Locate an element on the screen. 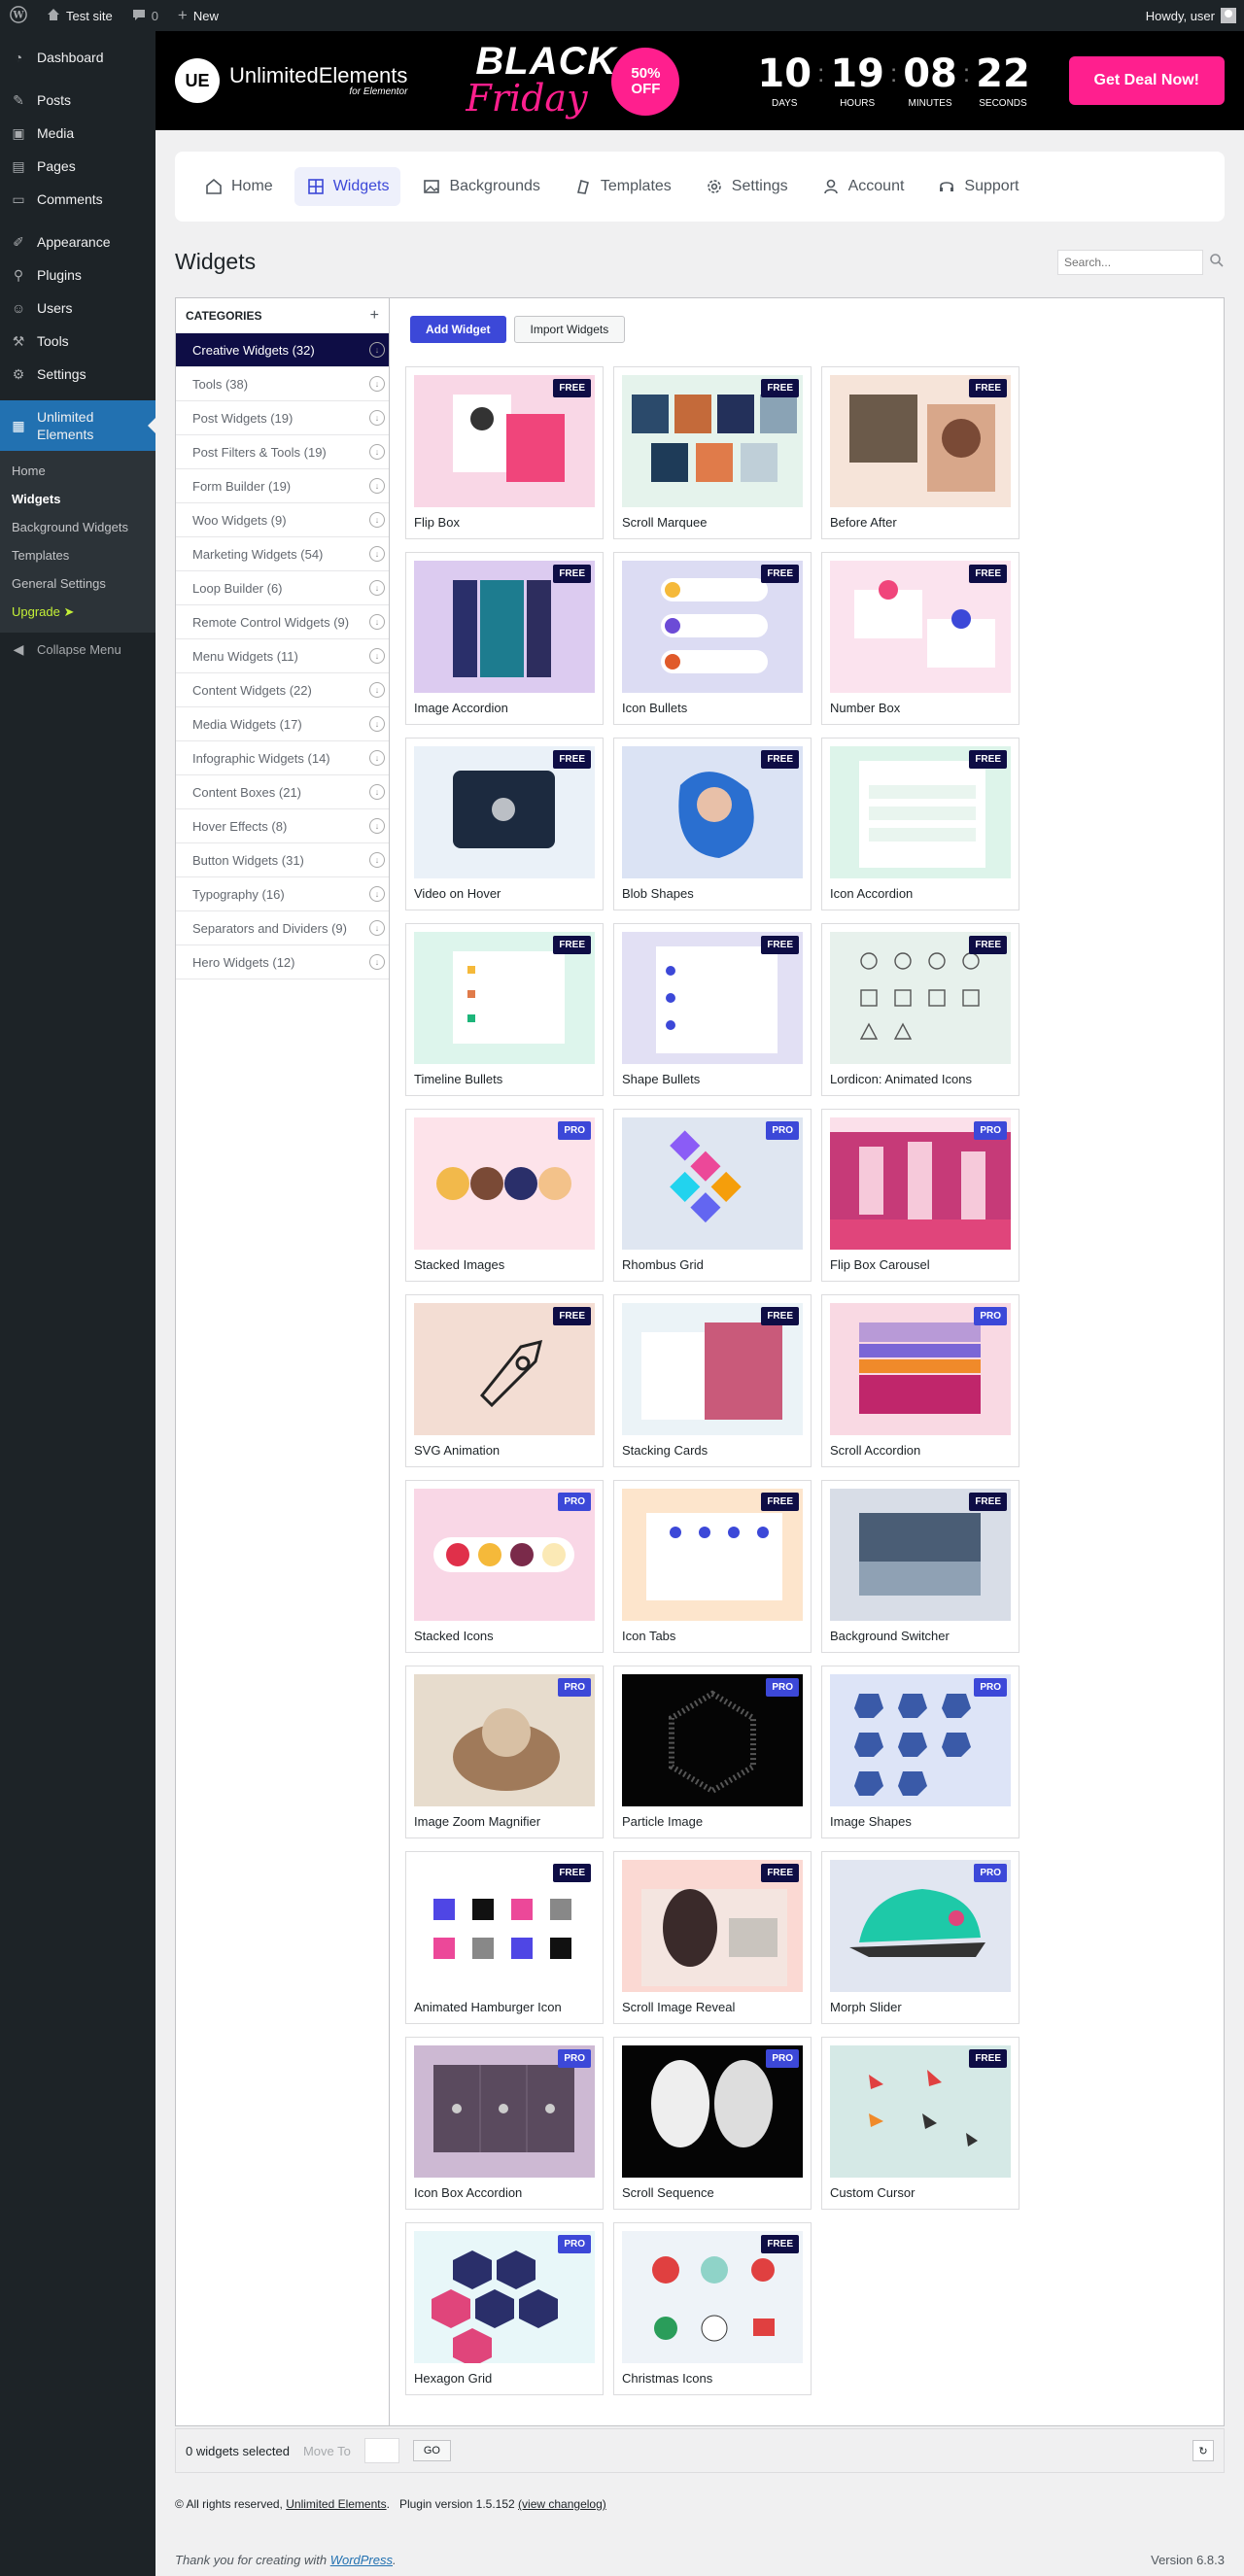 Image resolution: width=1244 pixels, height=2576 pixels. add-widget-button: Add Widget is located at coordinates (458, 329).